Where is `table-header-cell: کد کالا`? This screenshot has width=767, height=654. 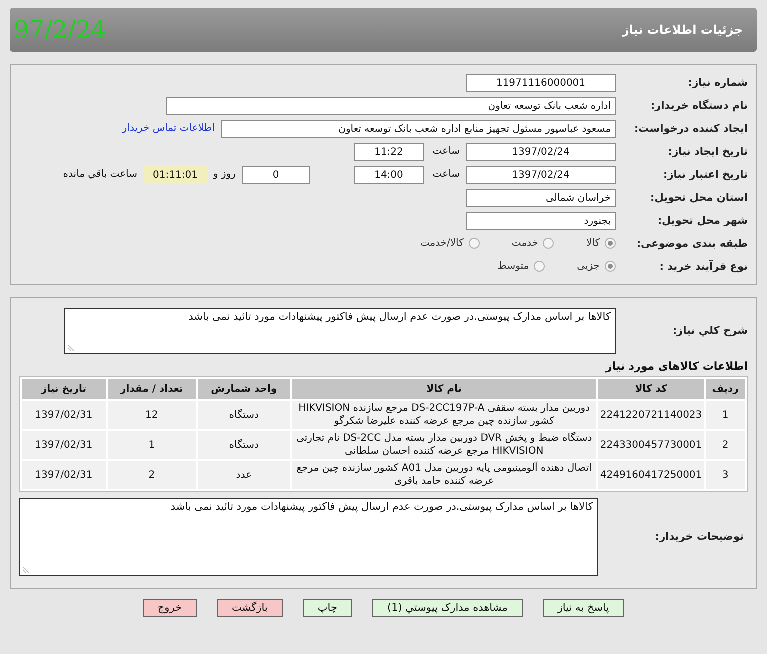 table-header-cell: کد کالا is located at coordinates (651, 389).